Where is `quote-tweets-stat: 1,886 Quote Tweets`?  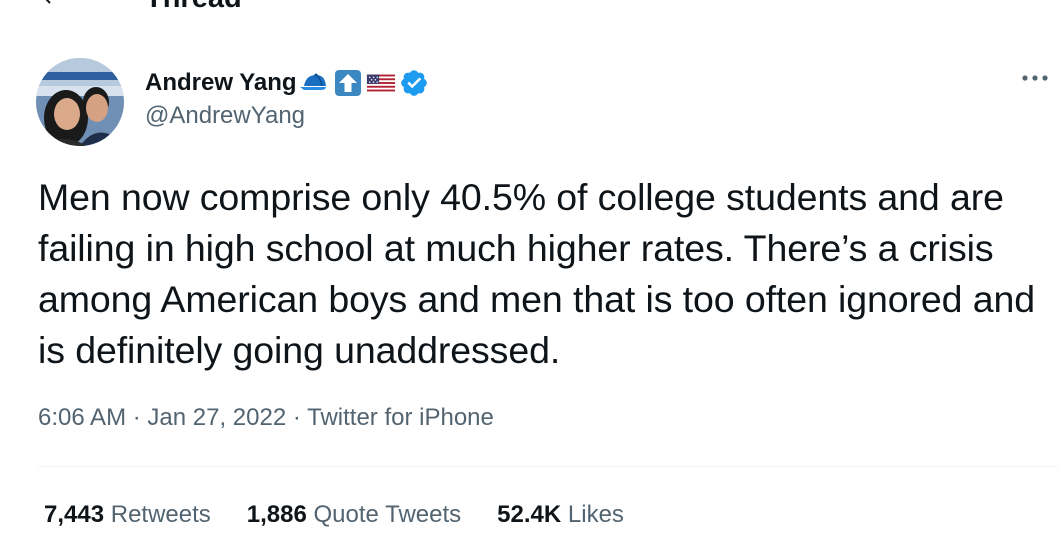 quote-tweets-stat: 1,886 Quote Tweets is located at coordinates (354, 515).